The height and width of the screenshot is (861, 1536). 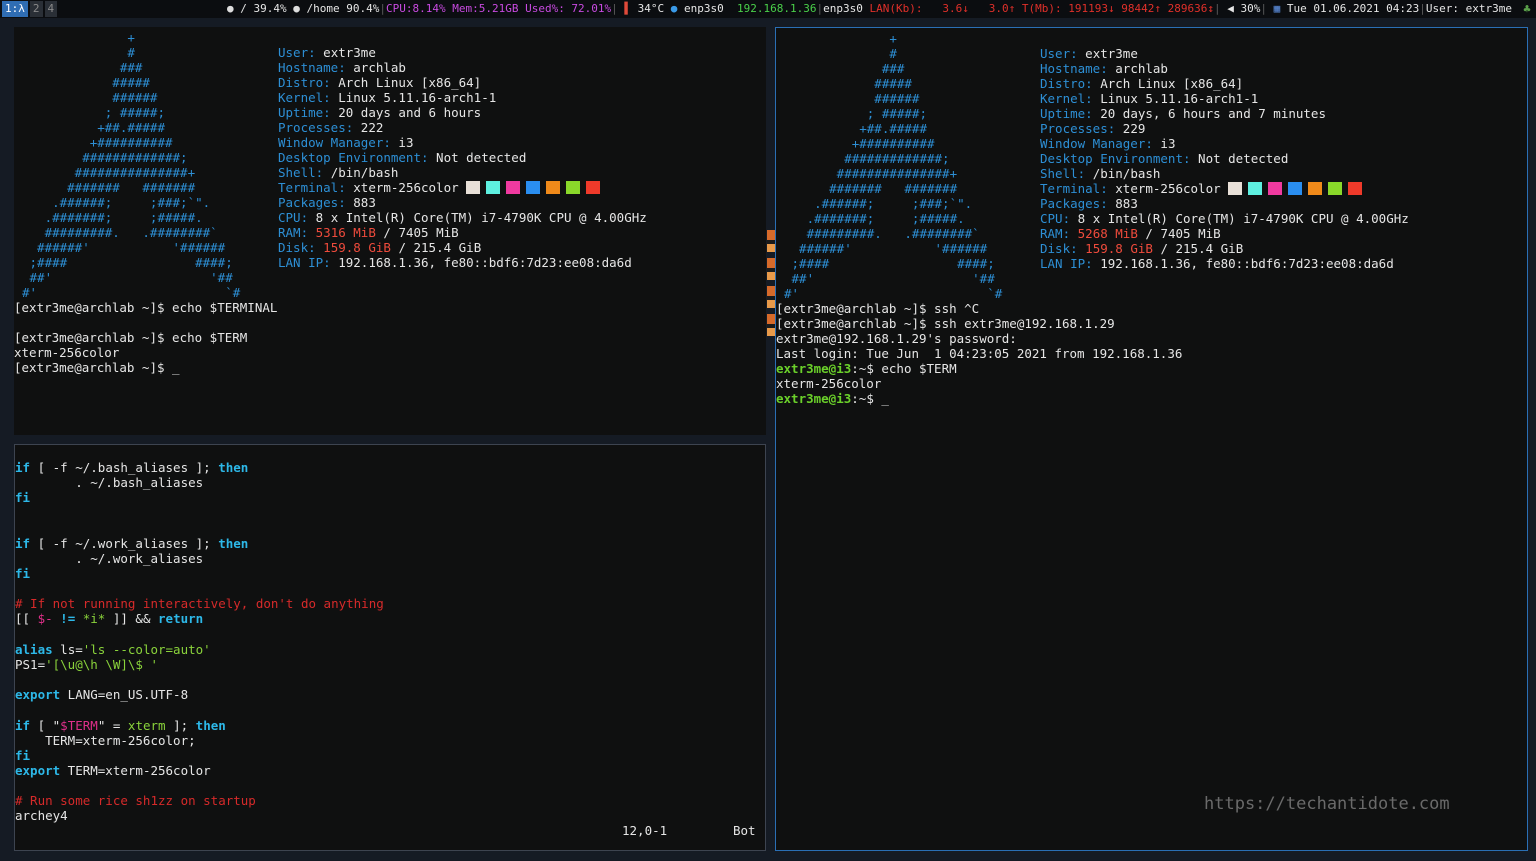 I want to click on logo-line: ;#### ####;, so click(x=127, y=262).